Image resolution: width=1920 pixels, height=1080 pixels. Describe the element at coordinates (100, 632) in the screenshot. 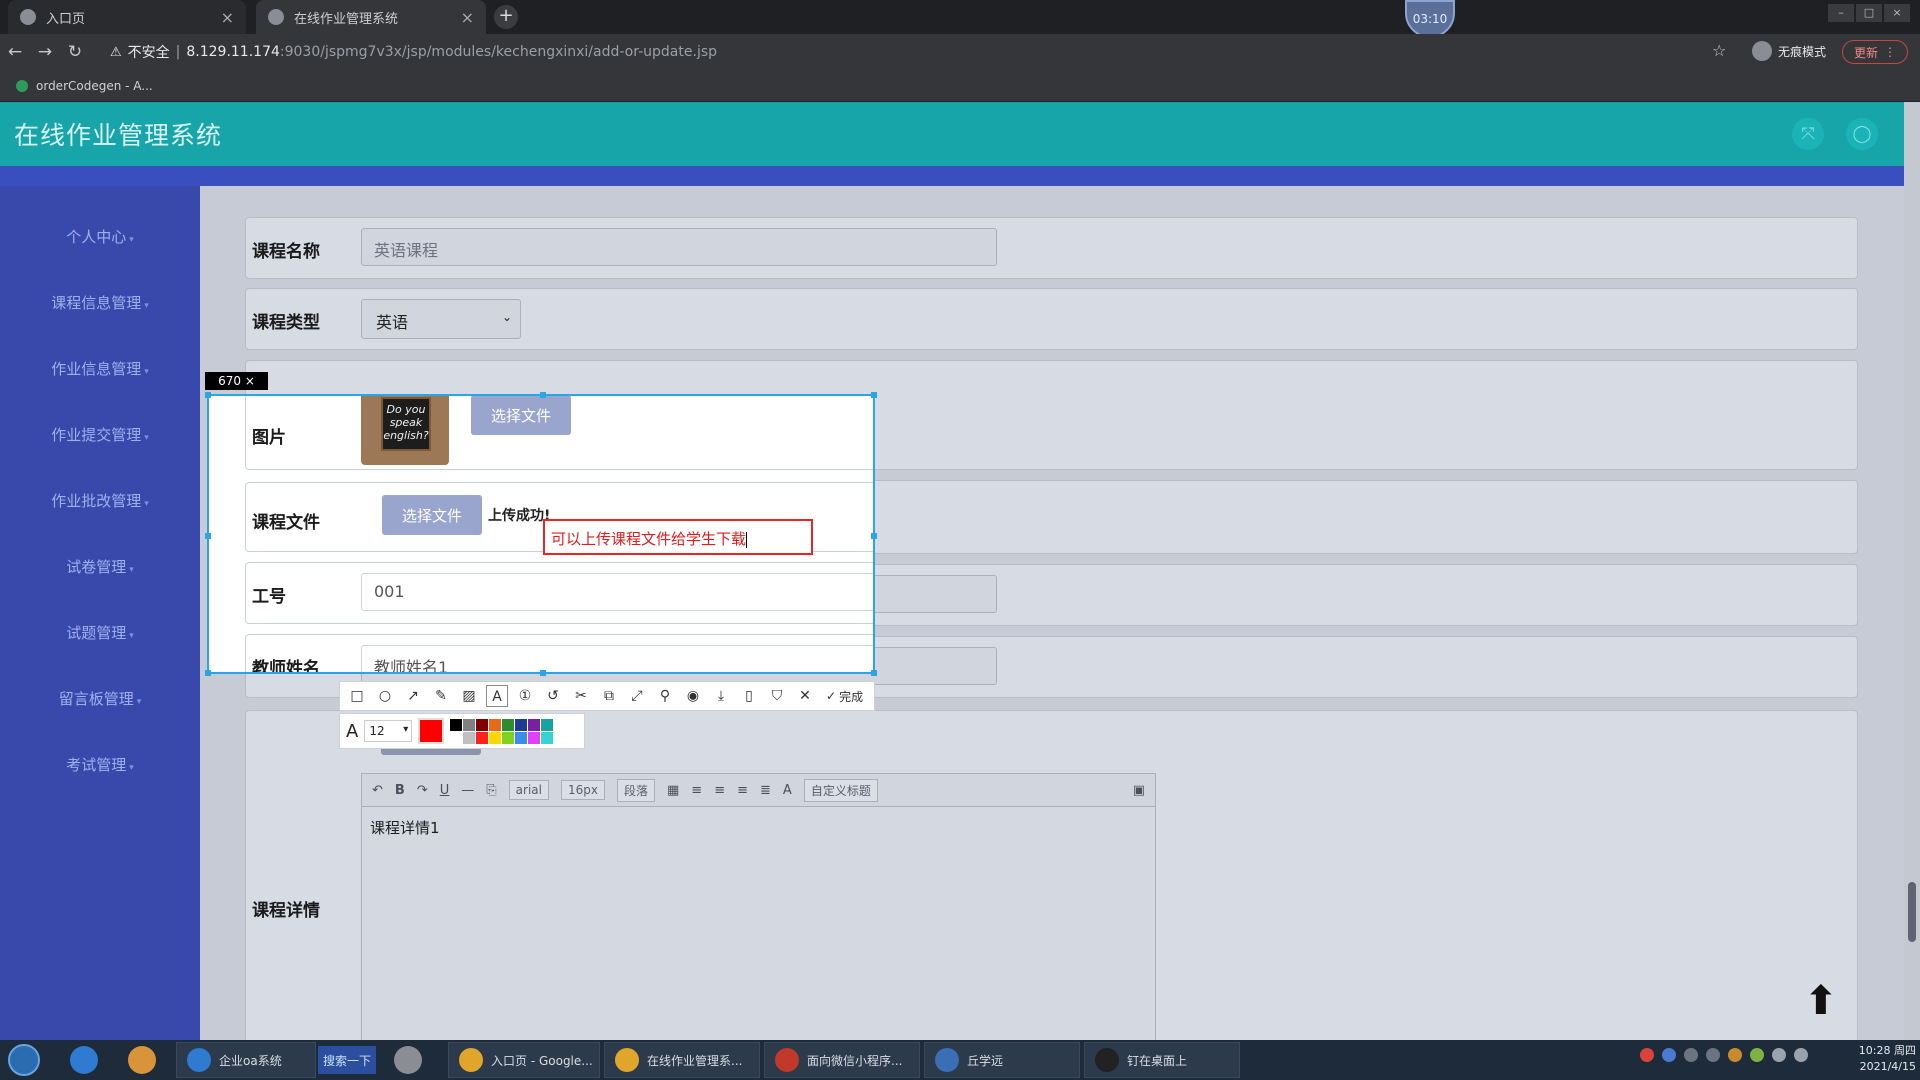

I see `sidebar-item-questions: 试题管理 ▾` at that location.